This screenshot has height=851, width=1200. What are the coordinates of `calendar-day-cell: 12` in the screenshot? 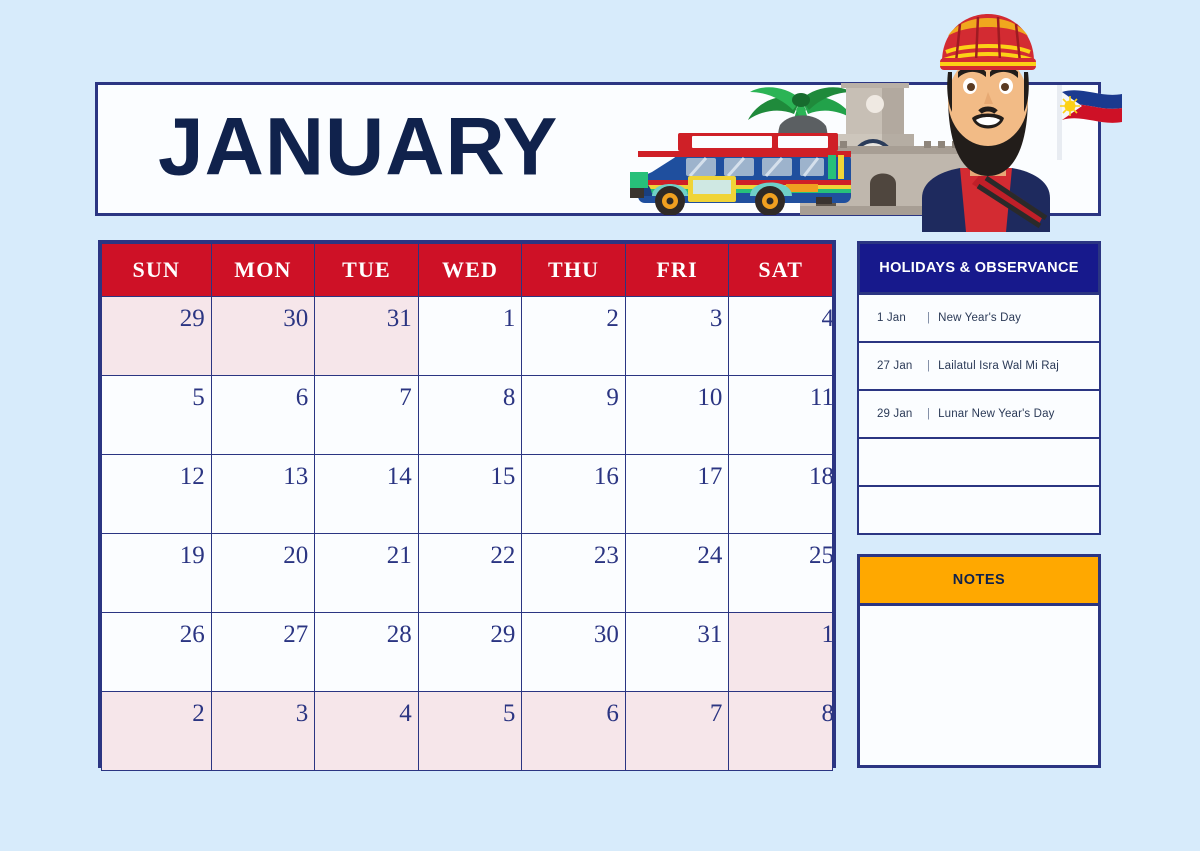 It's located at (156, 494).